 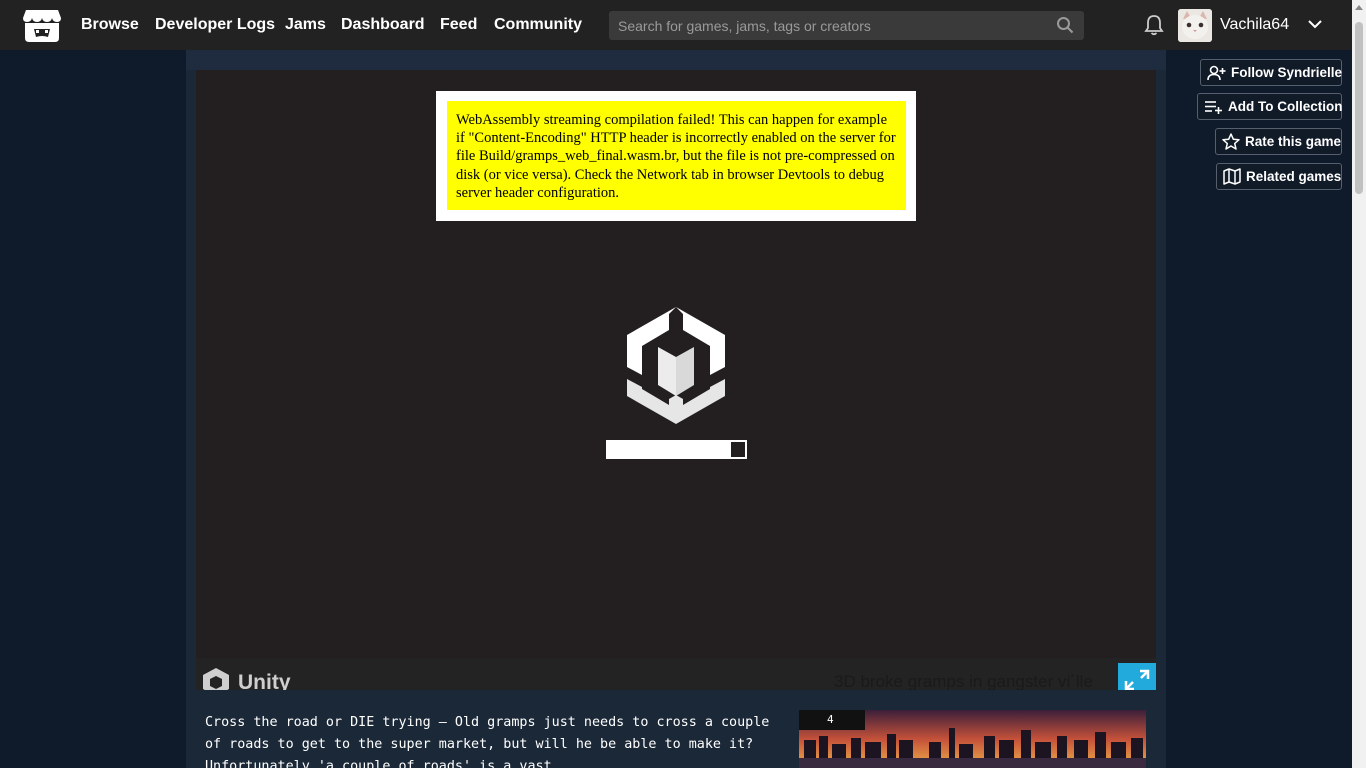 What do you see at coordinates (832, 720) in the screenshot?
I see `screenshot-badge: 4` at bounding box center [832, 720].